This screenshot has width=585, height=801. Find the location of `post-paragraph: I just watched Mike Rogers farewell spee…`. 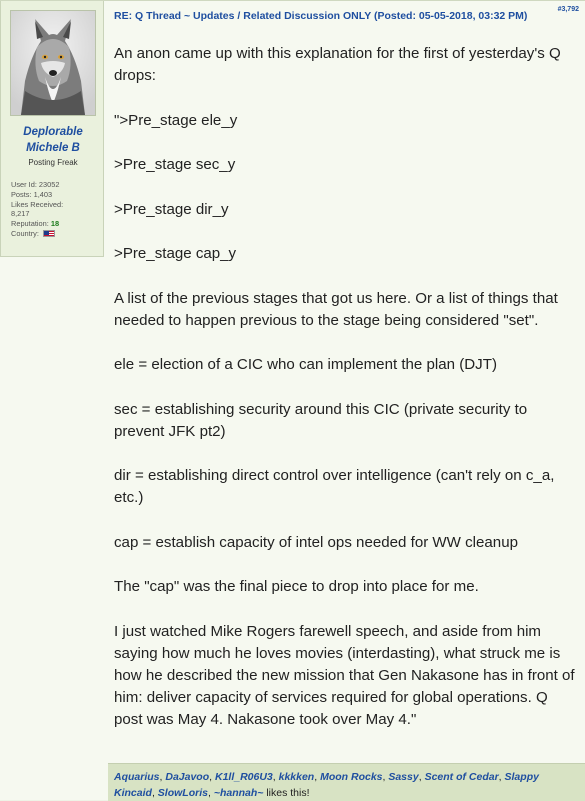

post-paragraph: I just watched Mike Rogers farewell spee… is located at coordinates (344, 675).